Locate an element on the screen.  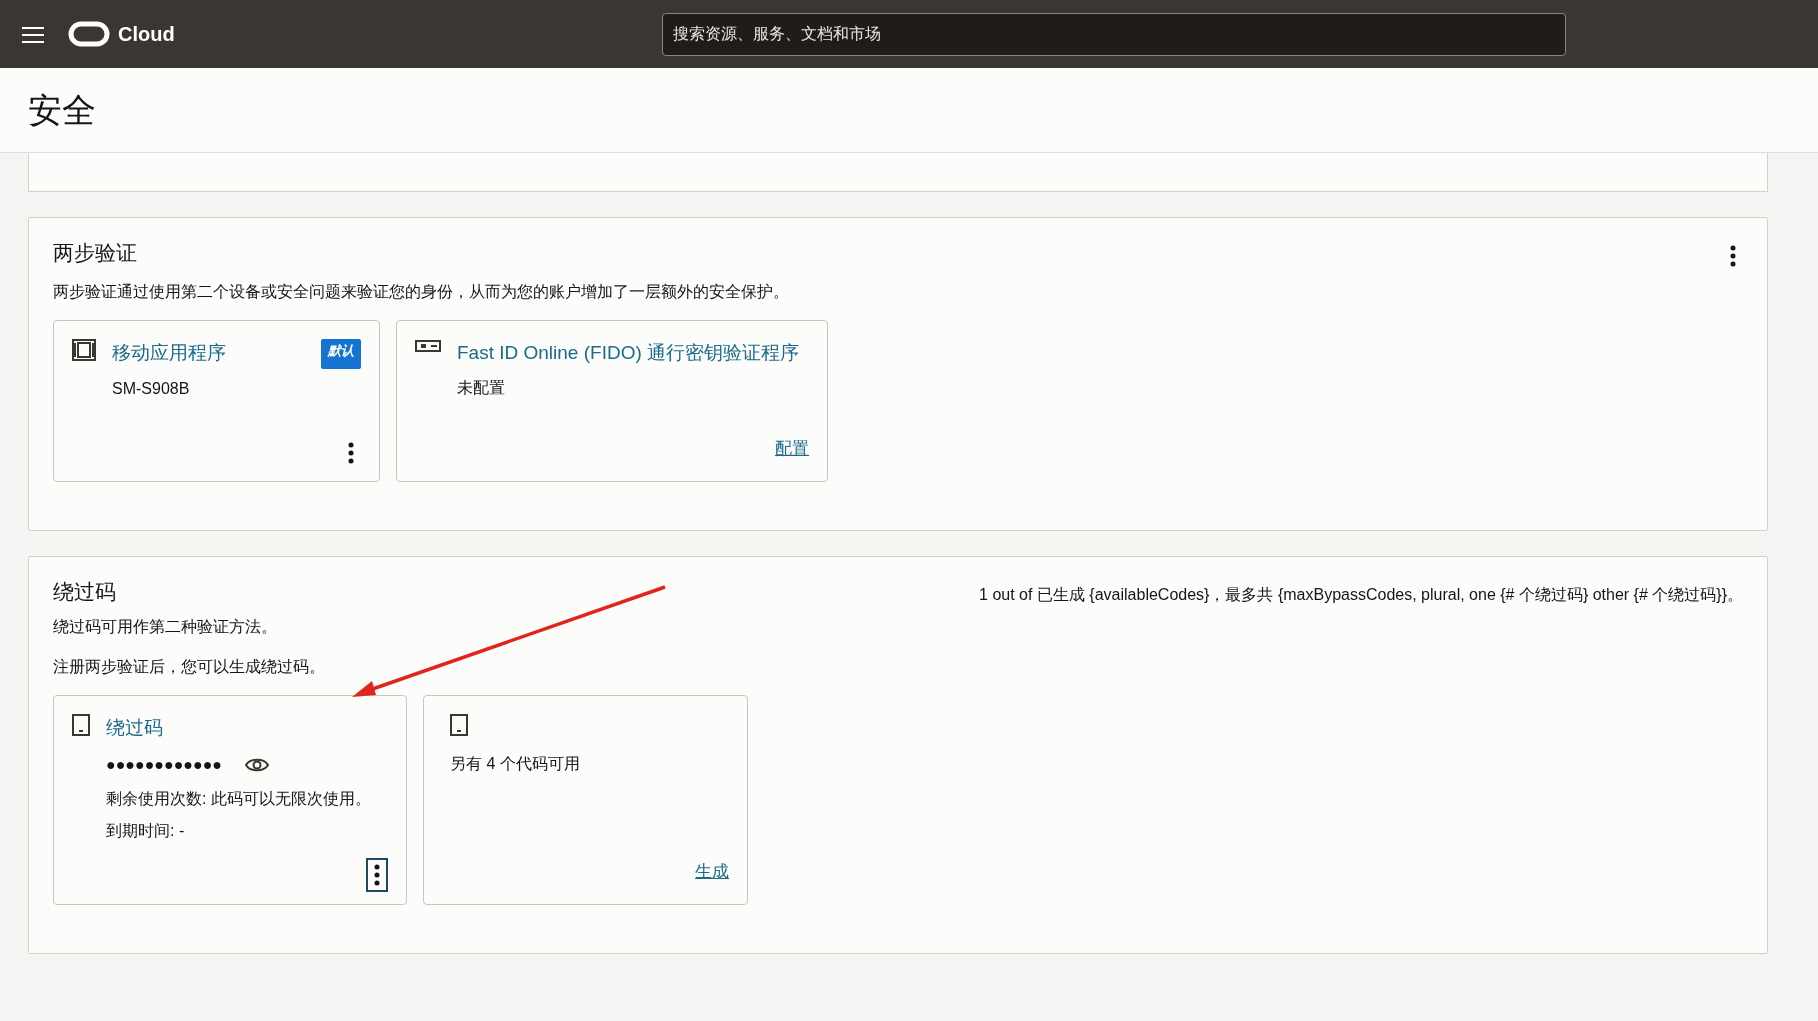
method-detail: 到期时间: - is located at coordinates (146, 830).